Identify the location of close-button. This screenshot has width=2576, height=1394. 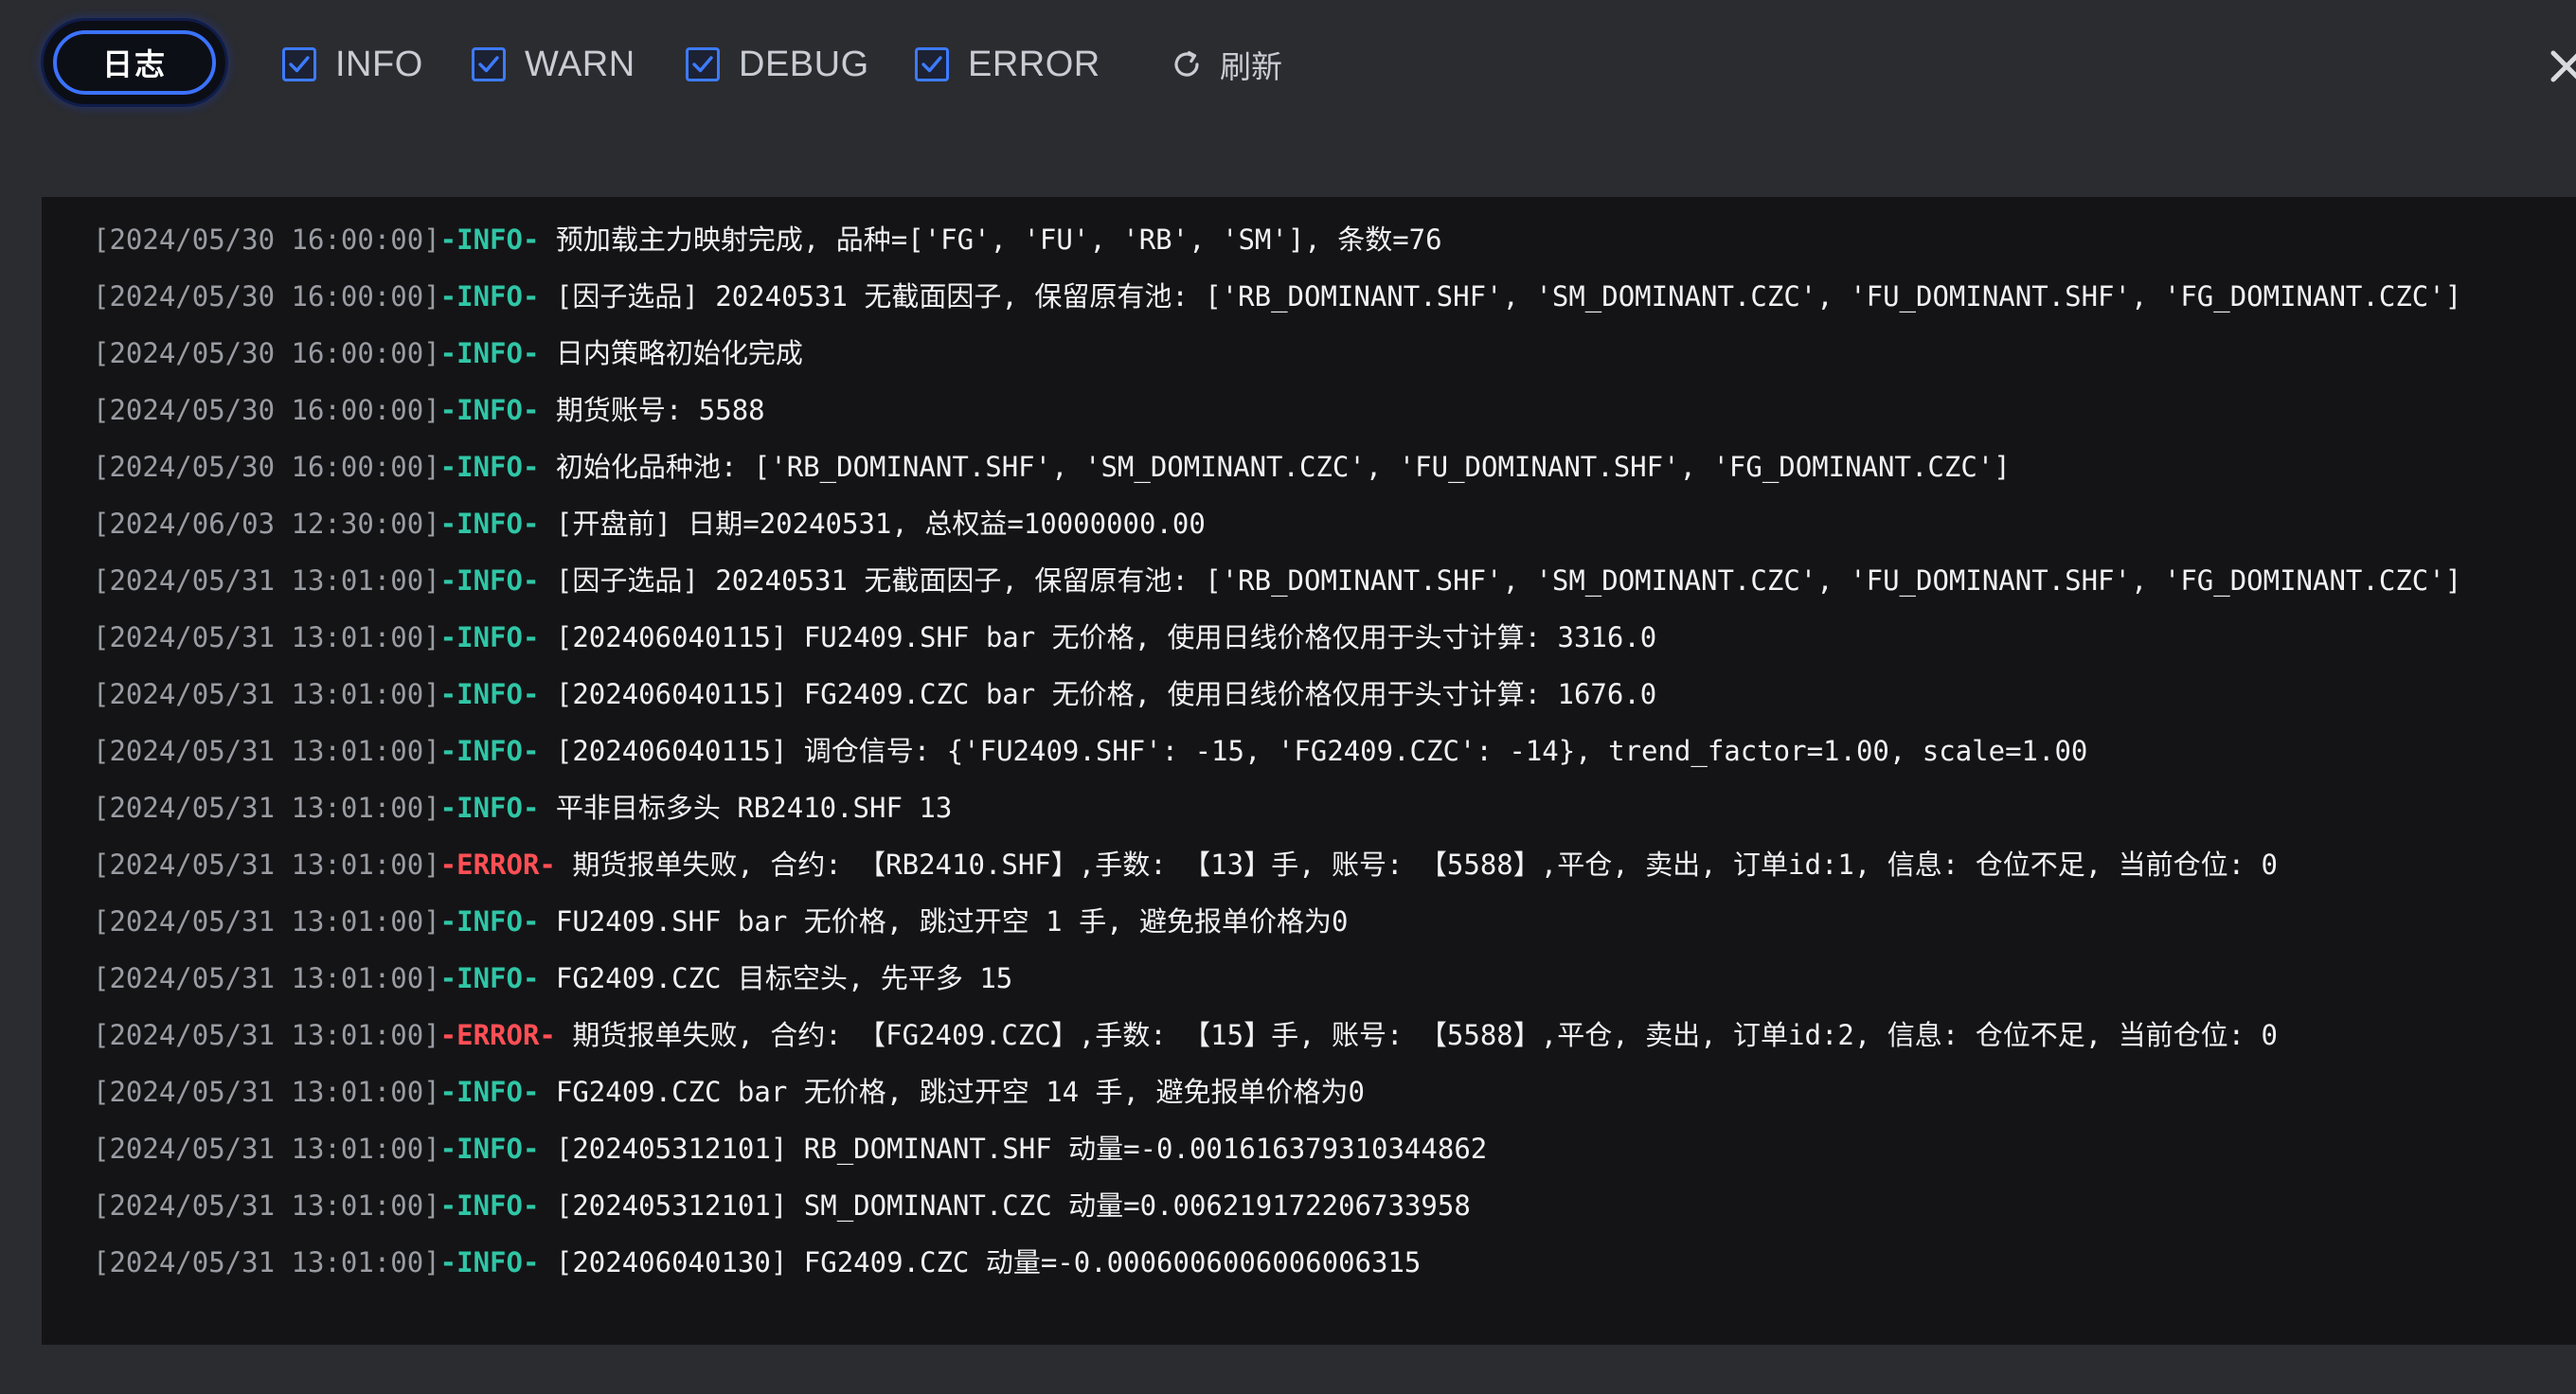
(2562, 66).